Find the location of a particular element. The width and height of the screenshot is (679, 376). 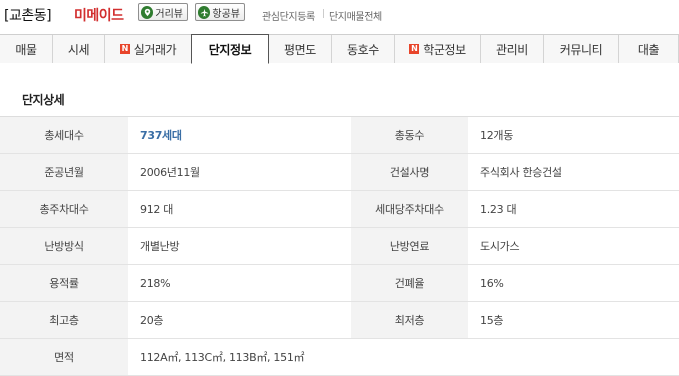

tab-label: 시세 is located at coordinates (78, 49).